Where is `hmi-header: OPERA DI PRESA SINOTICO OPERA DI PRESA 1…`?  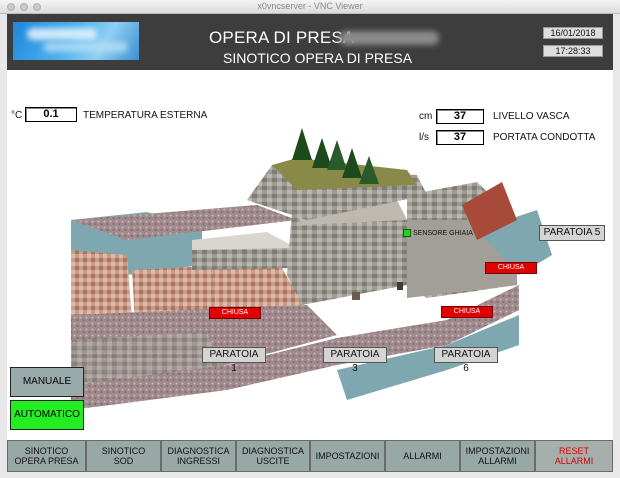 hmi-header: OPERA DI PRESA SINOTICO OPERA DI PRESA 1… is located at coordinates (310, 42).